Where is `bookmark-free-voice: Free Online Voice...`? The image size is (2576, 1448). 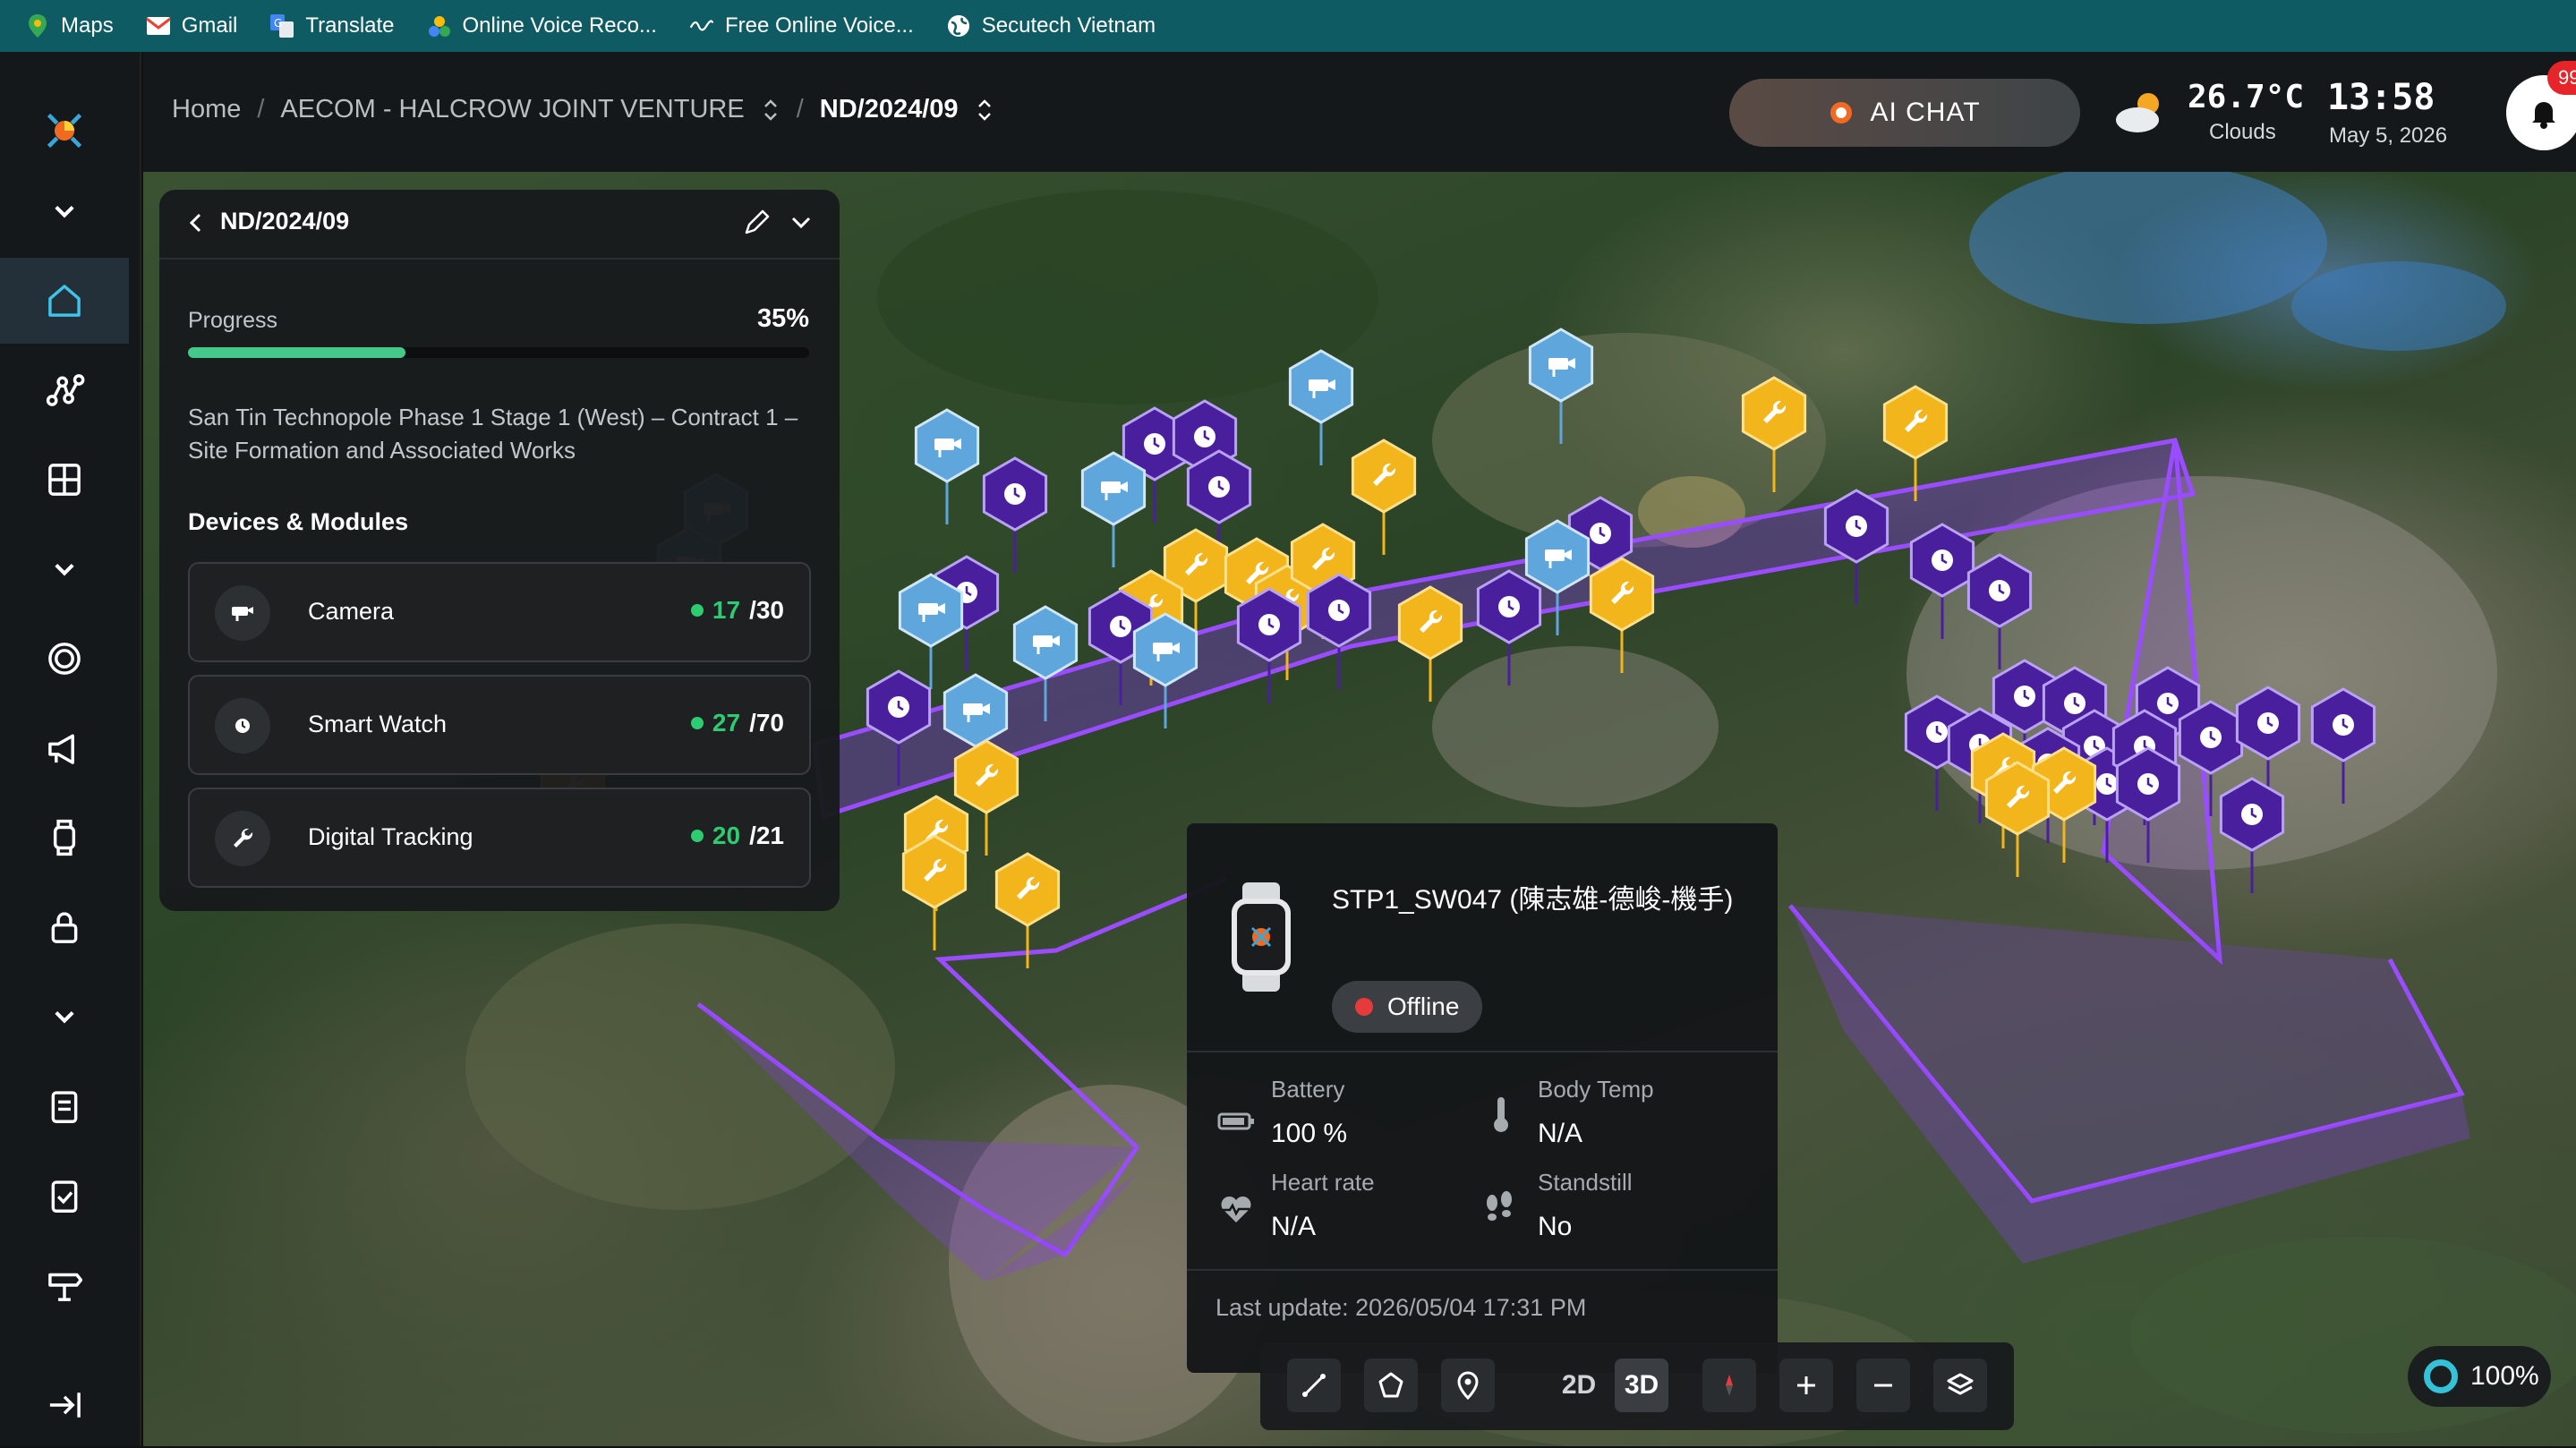
bookmark-free-voice: Free Online Voice... is located at coordinates (801, 25).